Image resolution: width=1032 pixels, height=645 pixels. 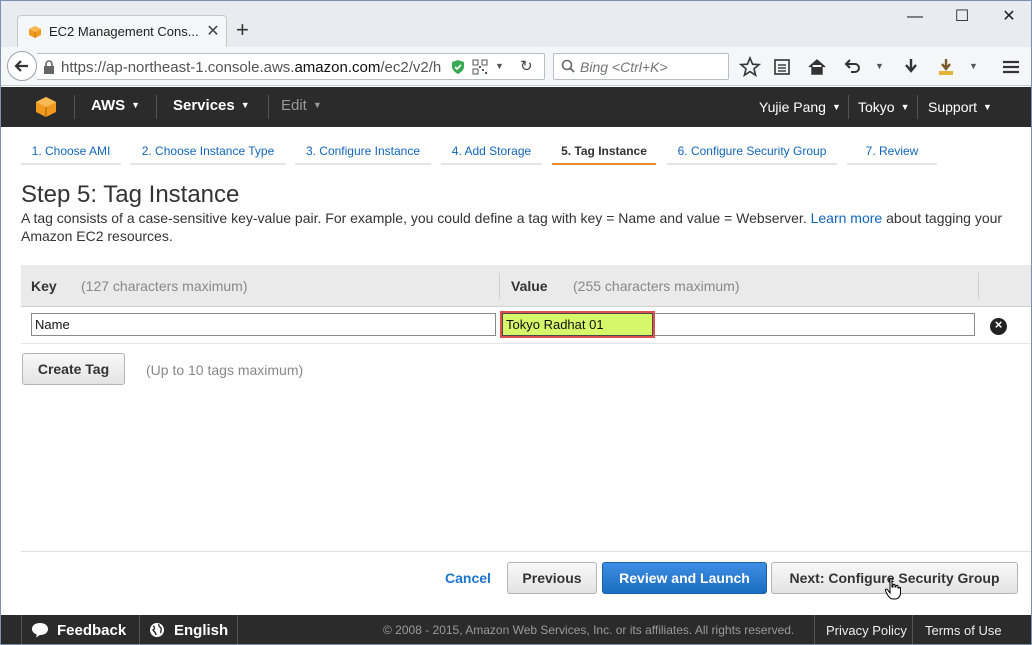 What do you see at coordinates (363, 152) in the screenshot?
I see `step-configure-instance: 3. Configure Instance` at bounding box center [363, 152].